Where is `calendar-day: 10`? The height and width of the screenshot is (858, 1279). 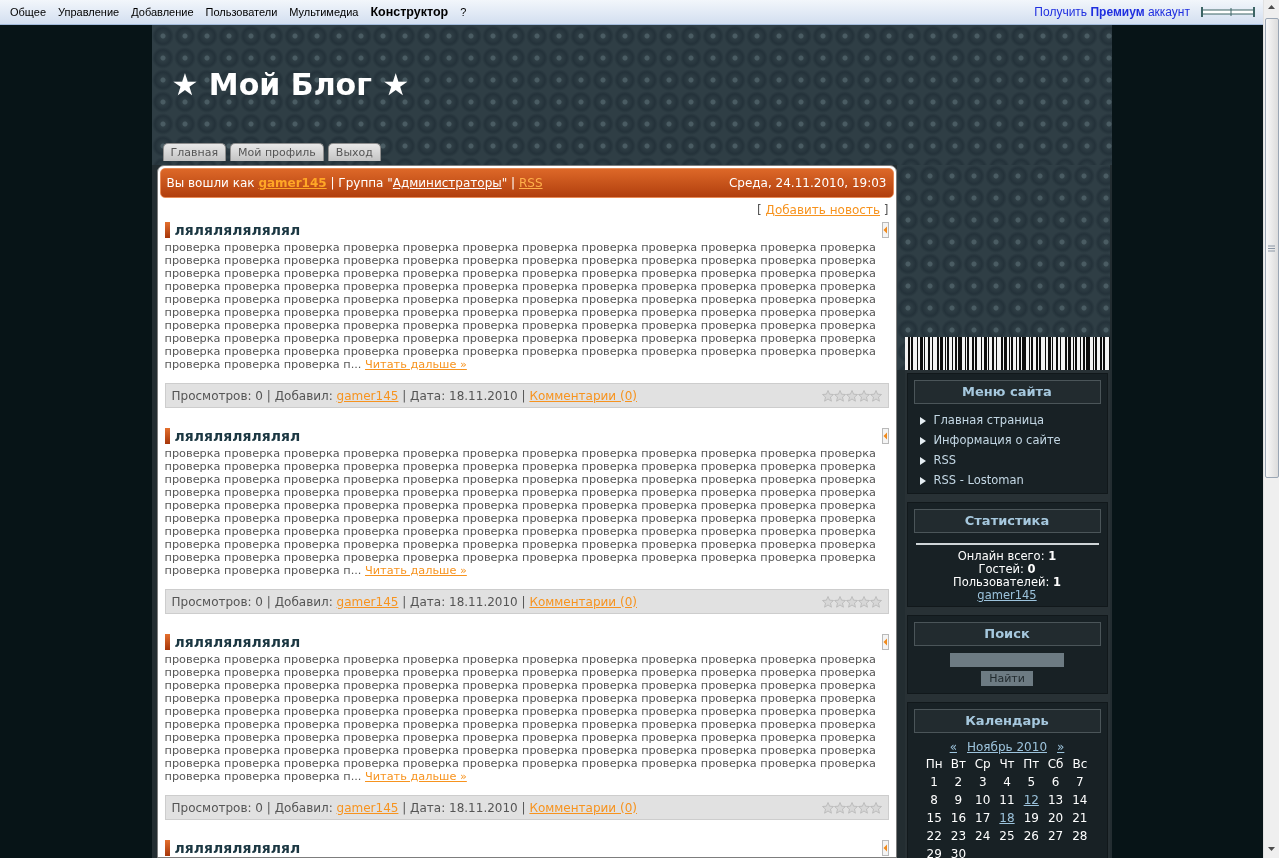
calendar-day: 10 is located at coordinates (983, 800).